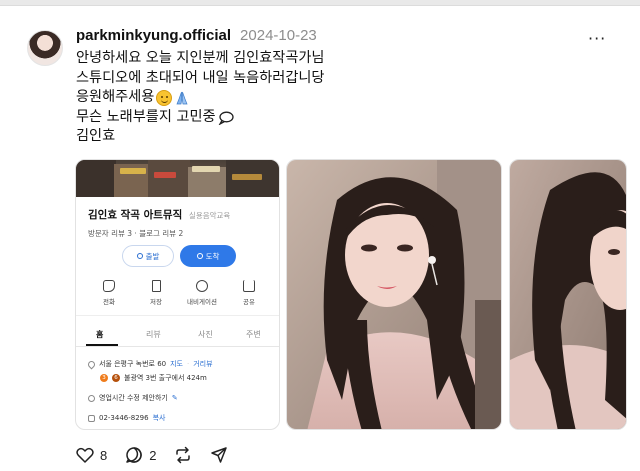  Describe the element at coordinates (91, 364) in the screenshot. I see `location-pin-icon` at that location.